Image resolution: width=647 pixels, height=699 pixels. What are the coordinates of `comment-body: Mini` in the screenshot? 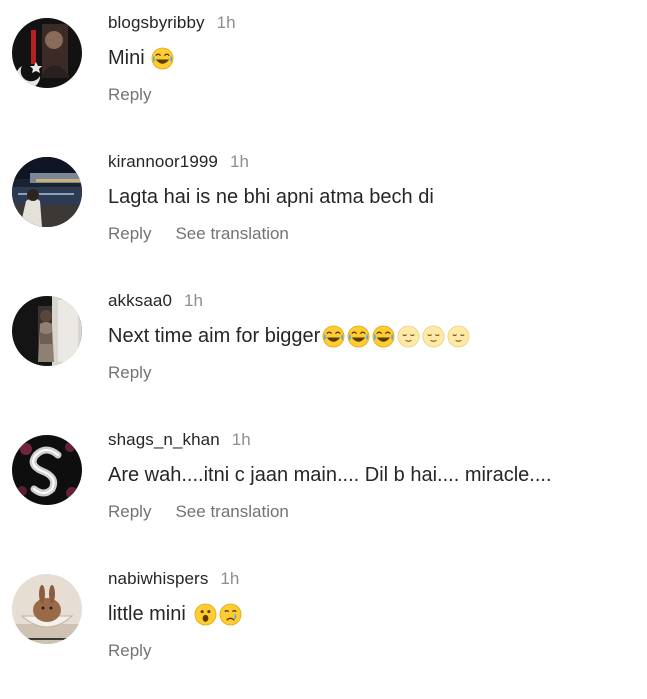 It's located at (126, 57).